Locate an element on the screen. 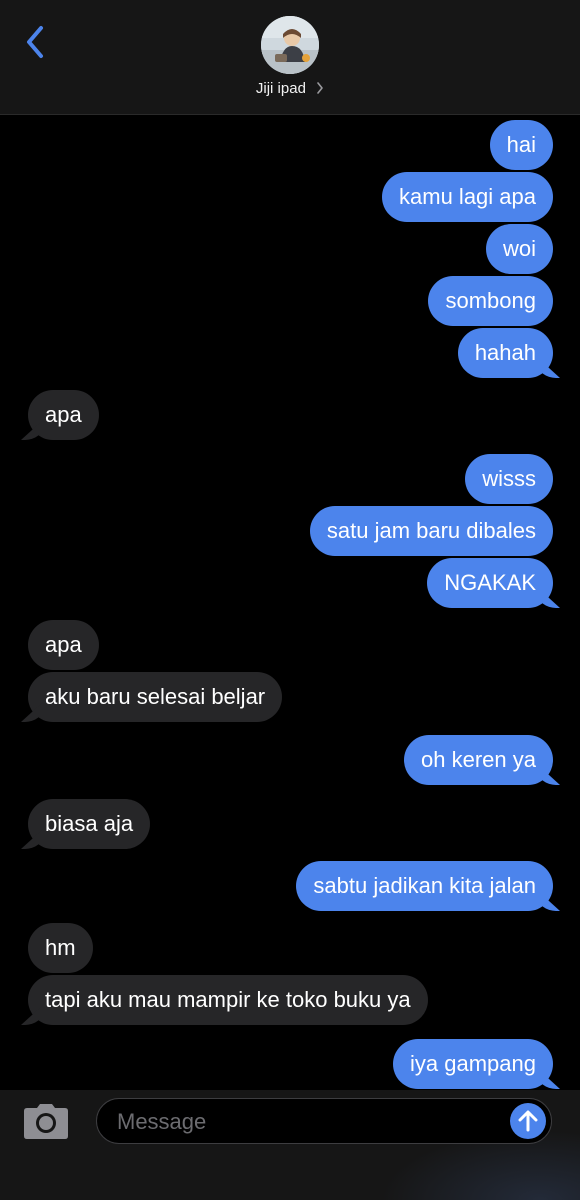  contact-avatar is located at coordinates (290, 45).